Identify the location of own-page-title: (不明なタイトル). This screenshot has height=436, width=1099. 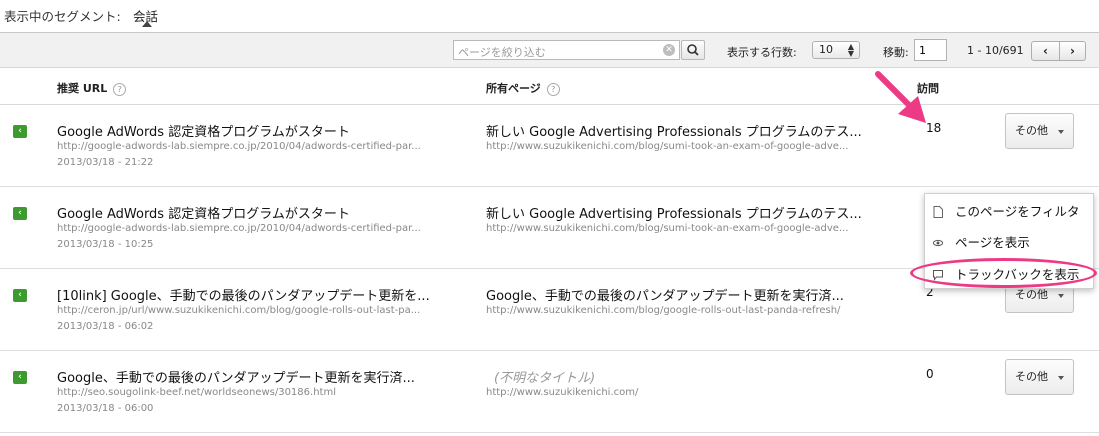
(545, 378).